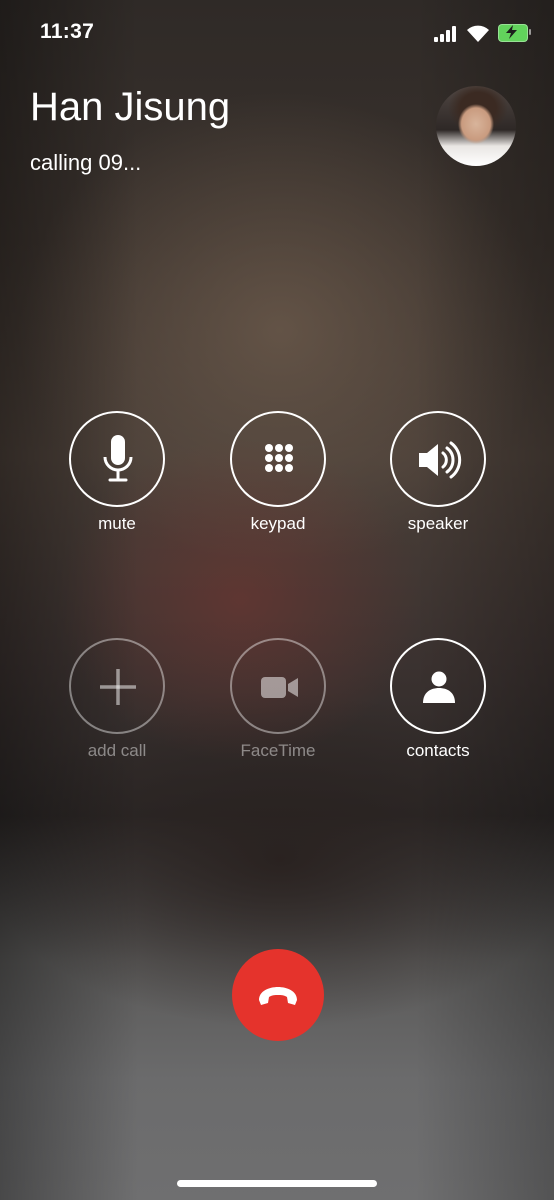  Describe the element at coordinates (476, 126) in the screenshot. I see `contact-avatar` at that location.